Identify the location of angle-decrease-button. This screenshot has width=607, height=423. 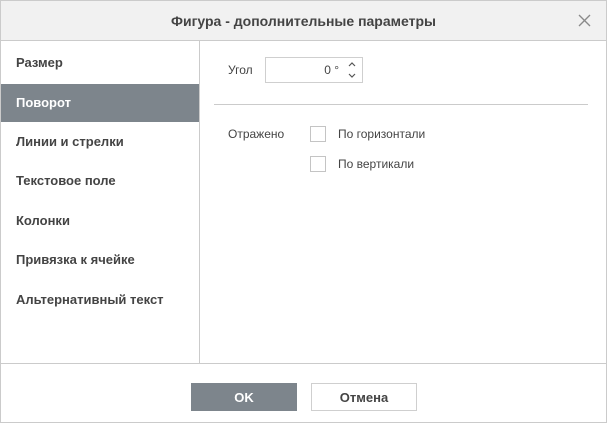
(352, 75).